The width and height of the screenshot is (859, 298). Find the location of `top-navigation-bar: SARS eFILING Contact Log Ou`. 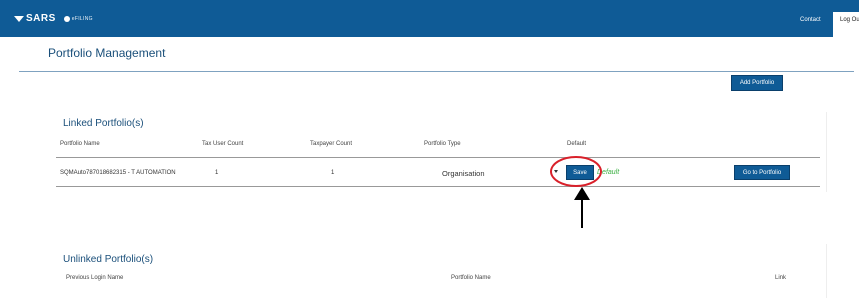

top-navigation-bar: SARS eFILING Contact Log Ou is located at coordinates (429, 18).